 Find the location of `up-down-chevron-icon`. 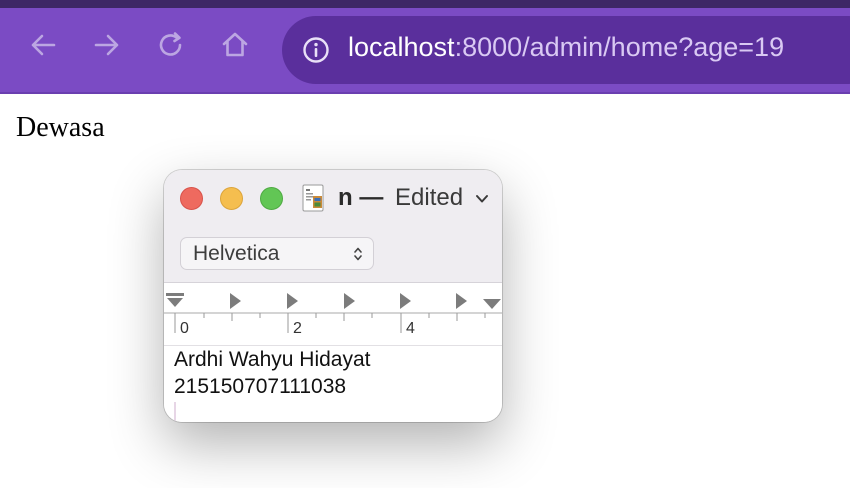

up-down-chevron-icon is located at coordinates (358, 254).